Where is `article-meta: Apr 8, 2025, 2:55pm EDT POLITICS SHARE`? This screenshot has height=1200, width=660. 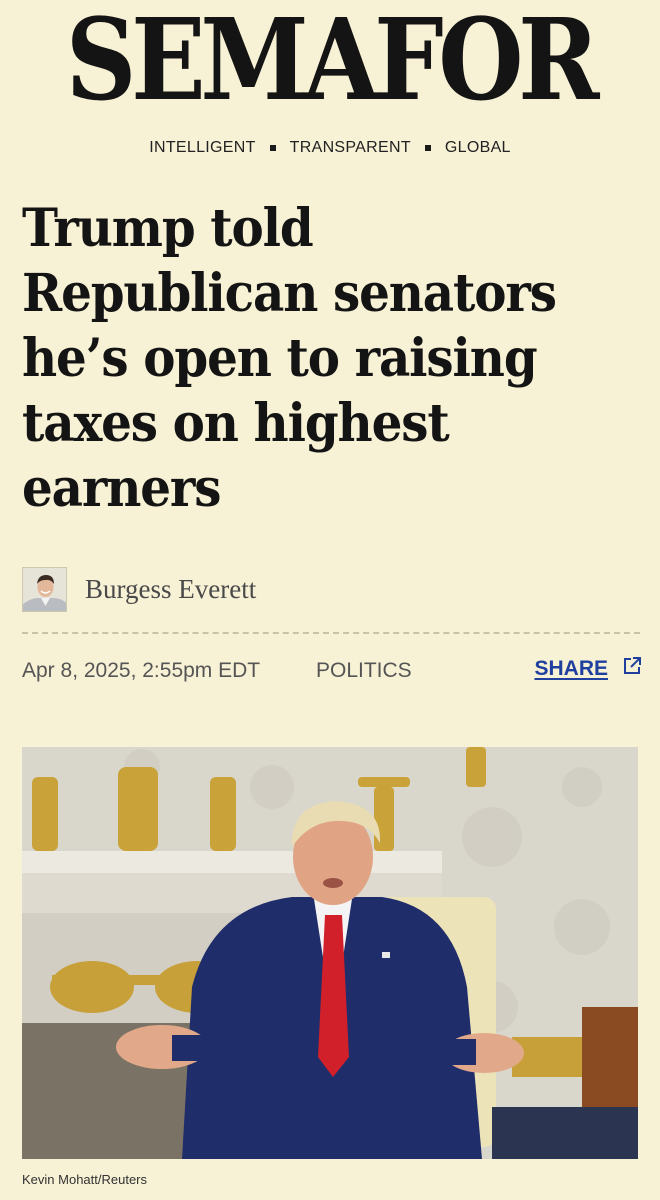
article-meta: Apr 8, 2025, 2:55pm EDT POLITICS SHARE is located at coordinates (332, 671).